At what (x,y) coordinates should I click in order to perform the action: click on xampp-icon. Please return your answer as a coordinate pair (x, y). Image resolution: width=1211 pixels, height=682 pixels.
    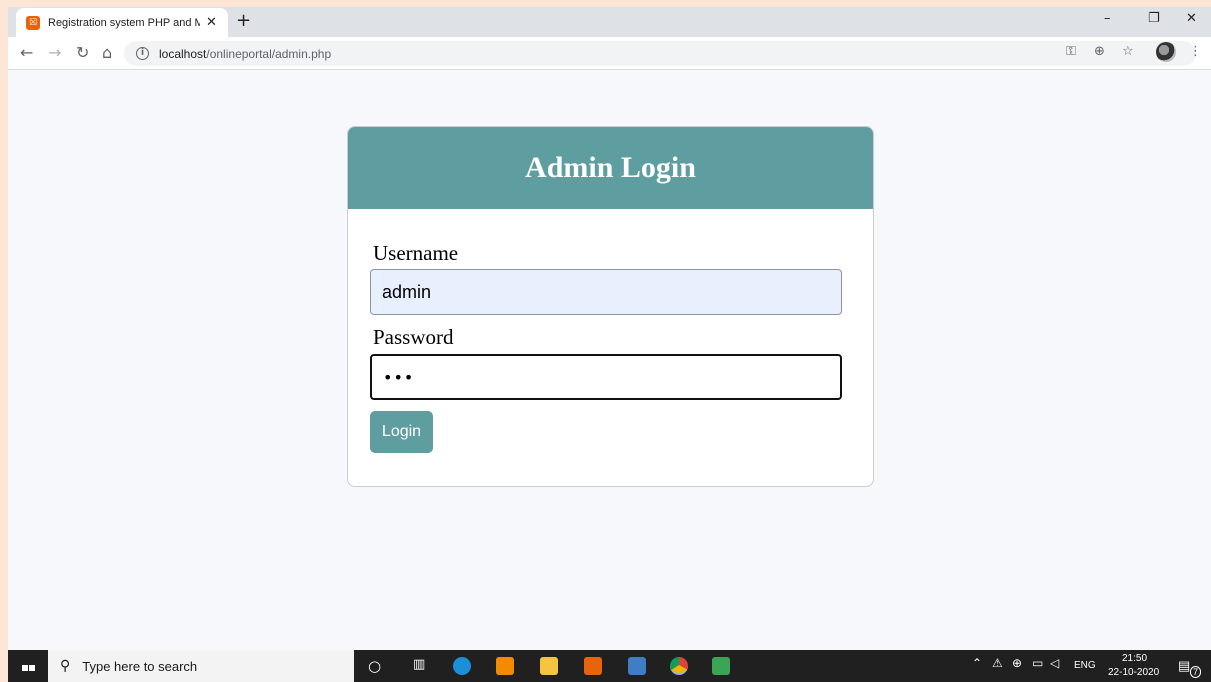
    Looking at the image, I should click on (593, 666).